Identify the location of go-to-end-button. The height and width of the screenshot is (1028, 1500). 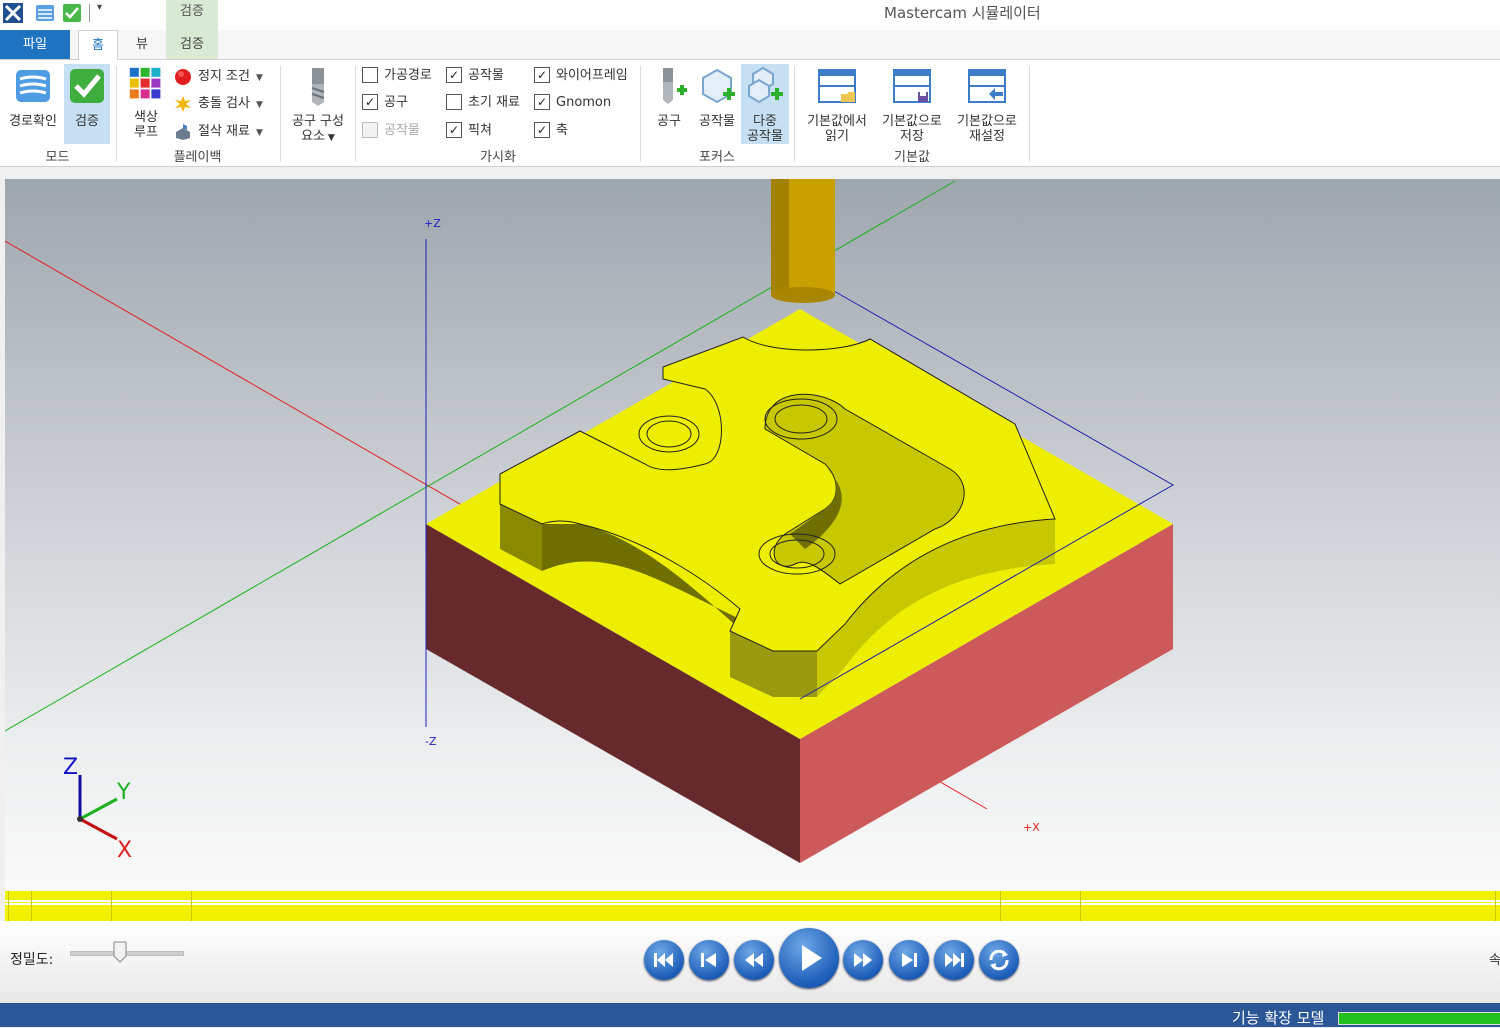
(954, 960).